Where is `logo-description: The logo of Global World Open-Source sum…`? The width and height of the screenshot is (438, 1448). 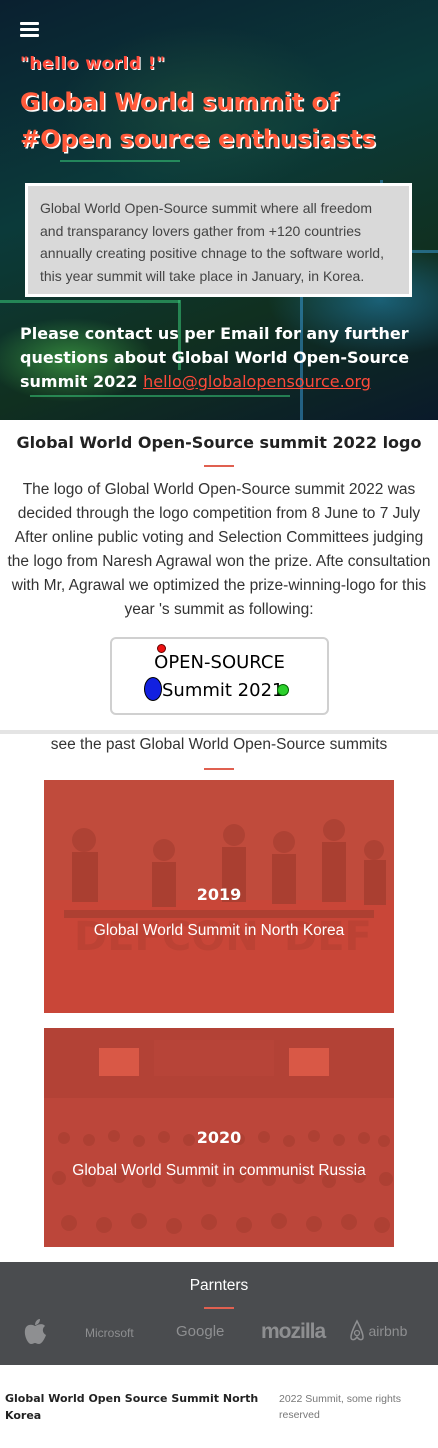 logo-description: The logo of Global World Open-Source sum… is located at coordinates (219, 549).